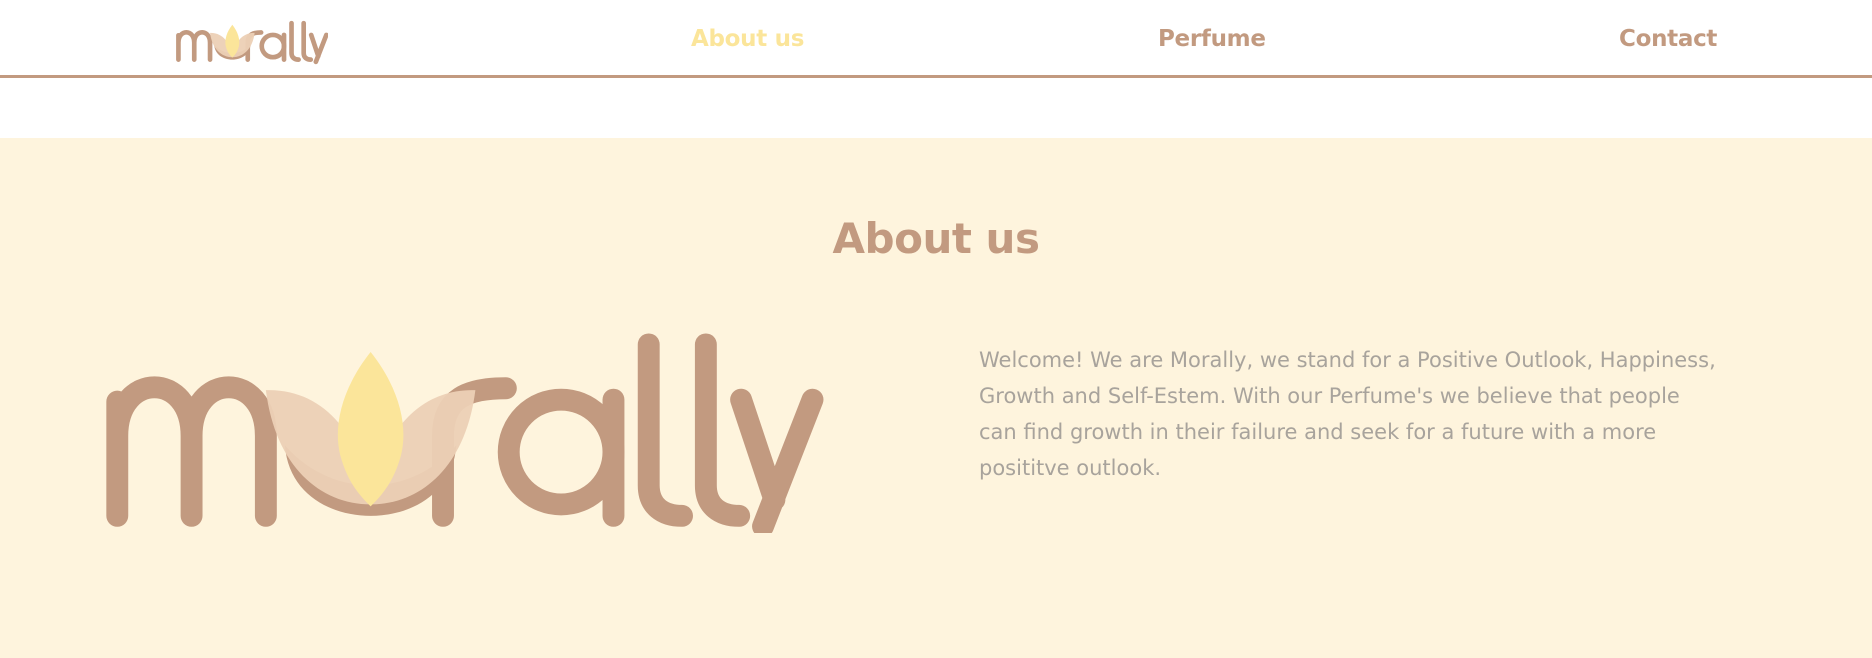 This screenshot has height=658, width=1872. I want to click on top-navbar: About us Perfume Contact, so click(936, 39).